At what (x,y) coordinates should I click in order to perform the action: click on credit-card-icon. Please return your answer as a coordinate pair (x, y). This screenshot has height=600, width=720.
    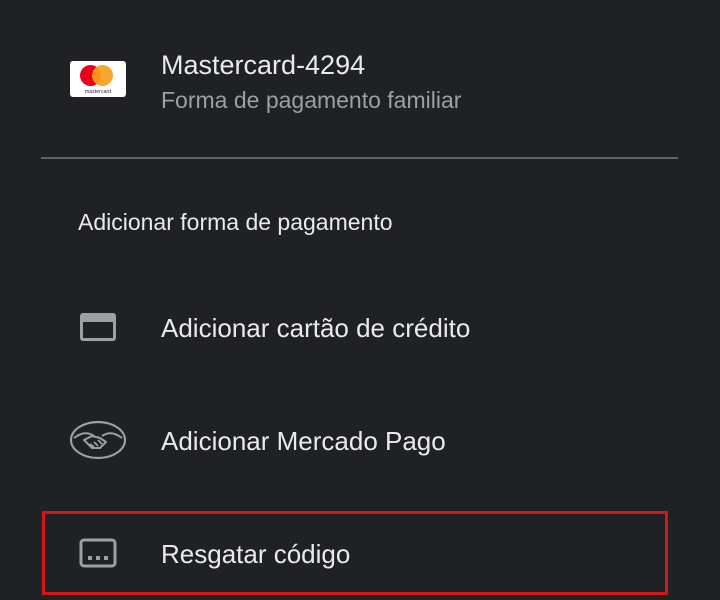
    Looking at the image, I should click on (98, 327).